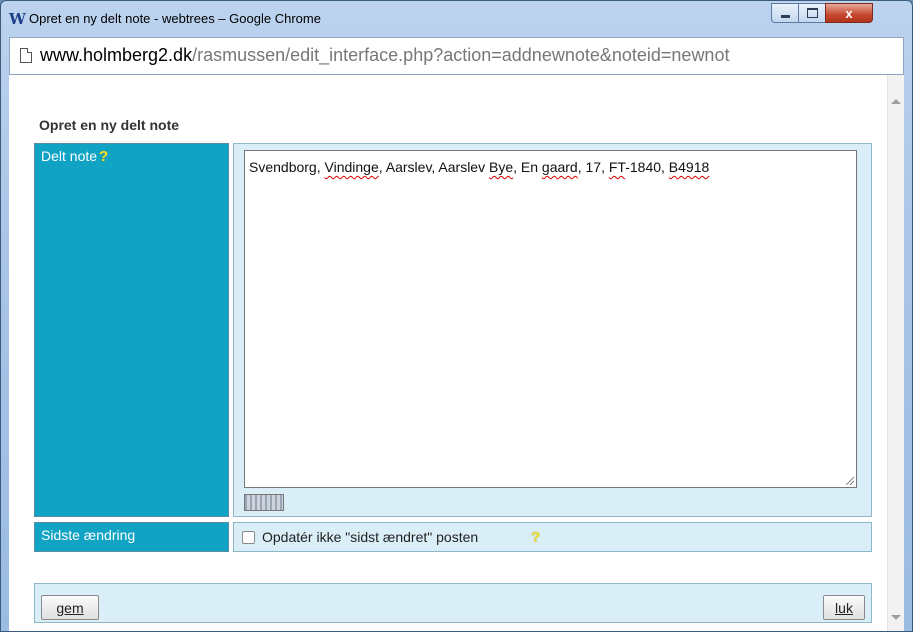  I want to click on resize-handle, so click(850, 481).